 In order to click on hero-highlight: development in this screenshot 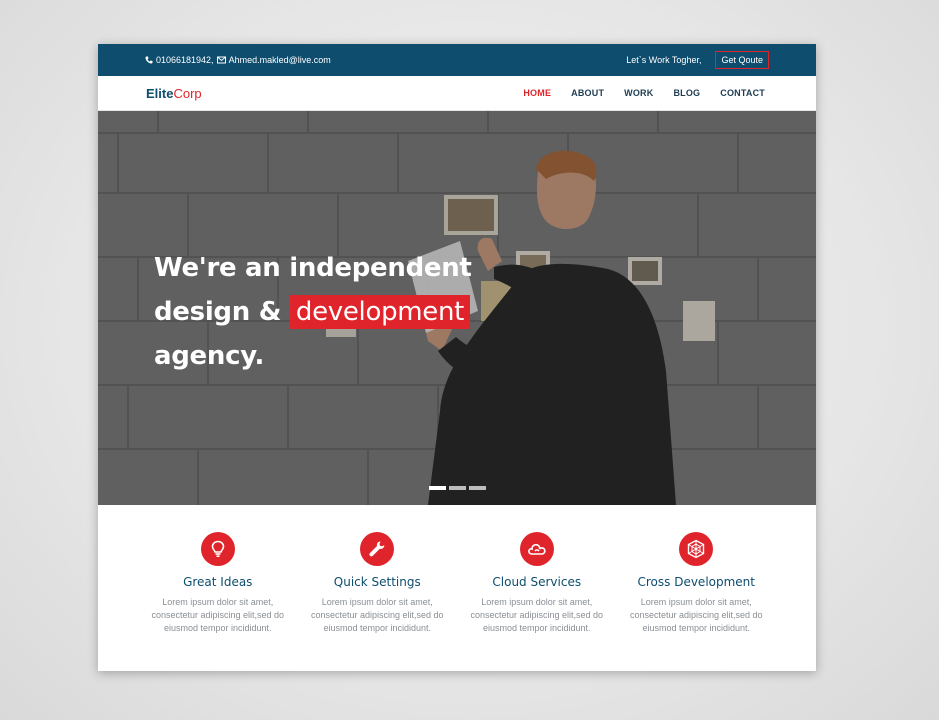, I will do `click(380, 312)`.